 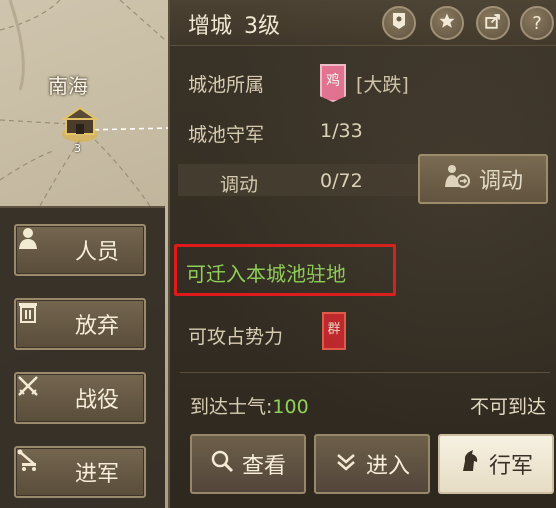 I want to click on abandon-button: 放弃, so click(x=80, y=324).